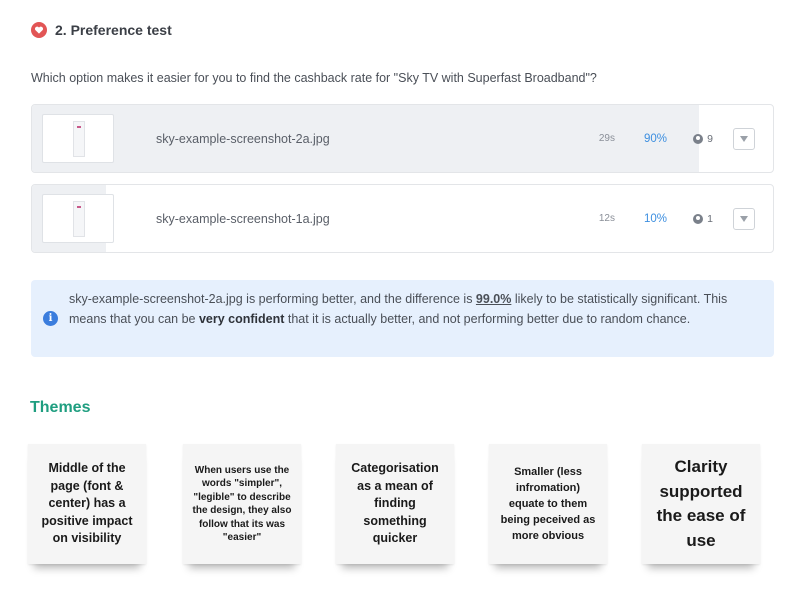 Image resolution: width=805 pixels, height=598 pixels. Describe the element at coordinates (655, 138) in the screenshot. I see `option-percent: 90%` at that location.